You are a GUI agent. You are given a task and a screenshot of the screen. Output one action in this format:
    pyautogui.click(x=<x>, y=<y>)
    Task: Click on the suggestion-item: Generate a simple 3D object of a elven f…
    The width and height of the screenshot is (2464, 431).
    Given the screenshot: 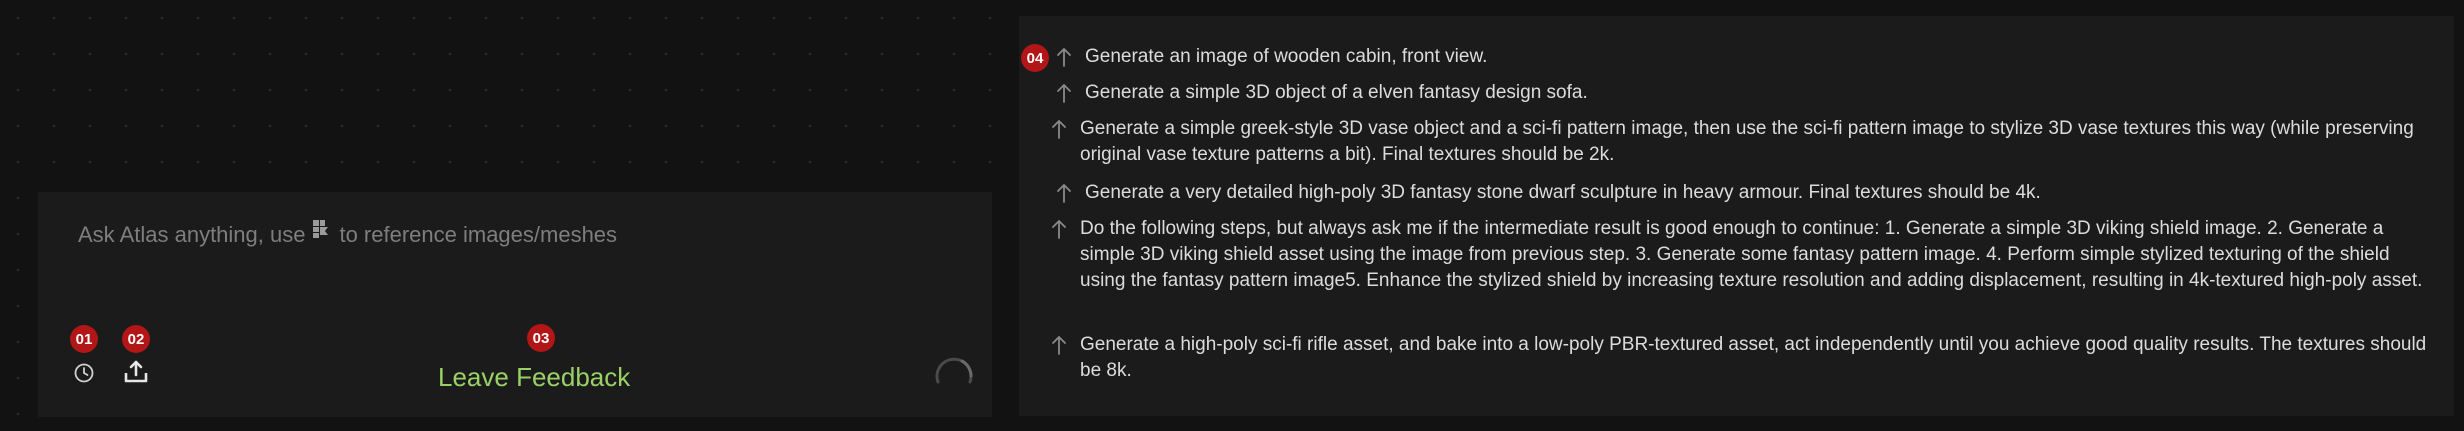 What is the action you would take?
    pyautogui.click(x=1745, y=94)
    